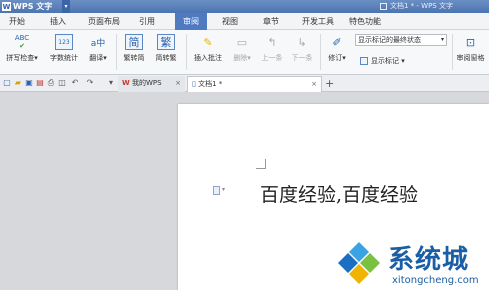  Describe the element at coordinates (339, 193) in the screenshot. I see `document-text: 百度经验,百度经验` at that location.